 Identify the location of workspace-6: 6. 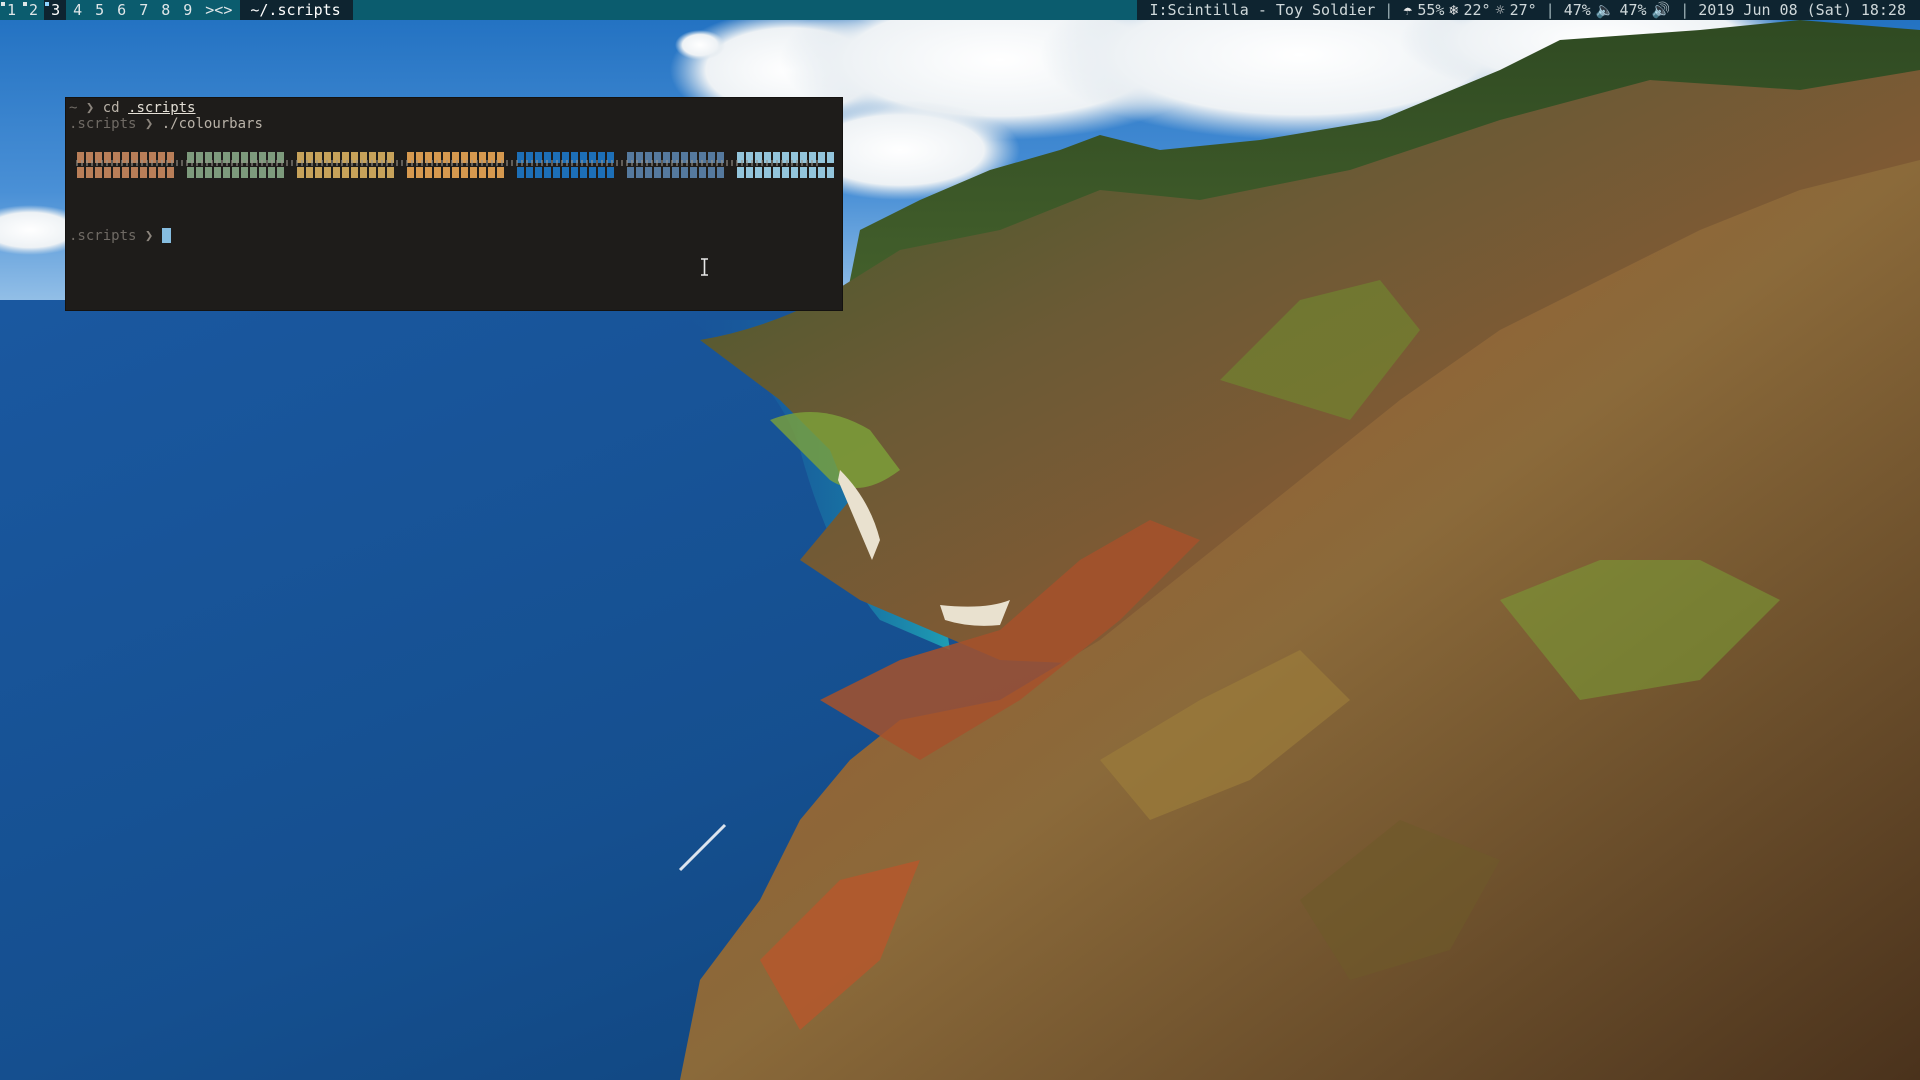
(121, 10).